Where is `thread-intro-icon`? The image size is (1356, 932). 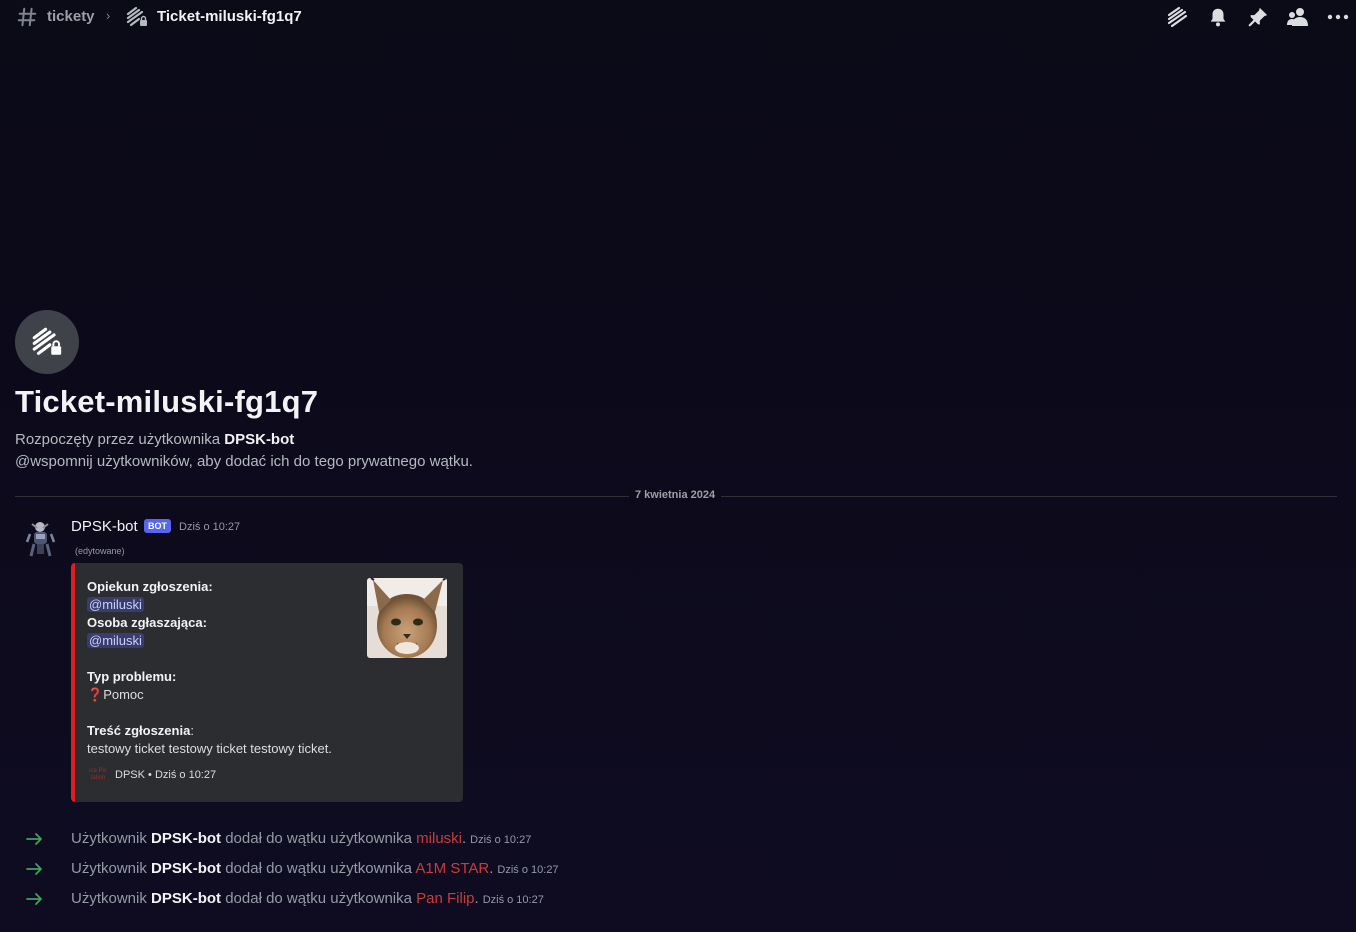
thread-intro-icon is located at coordinates (47, 342).